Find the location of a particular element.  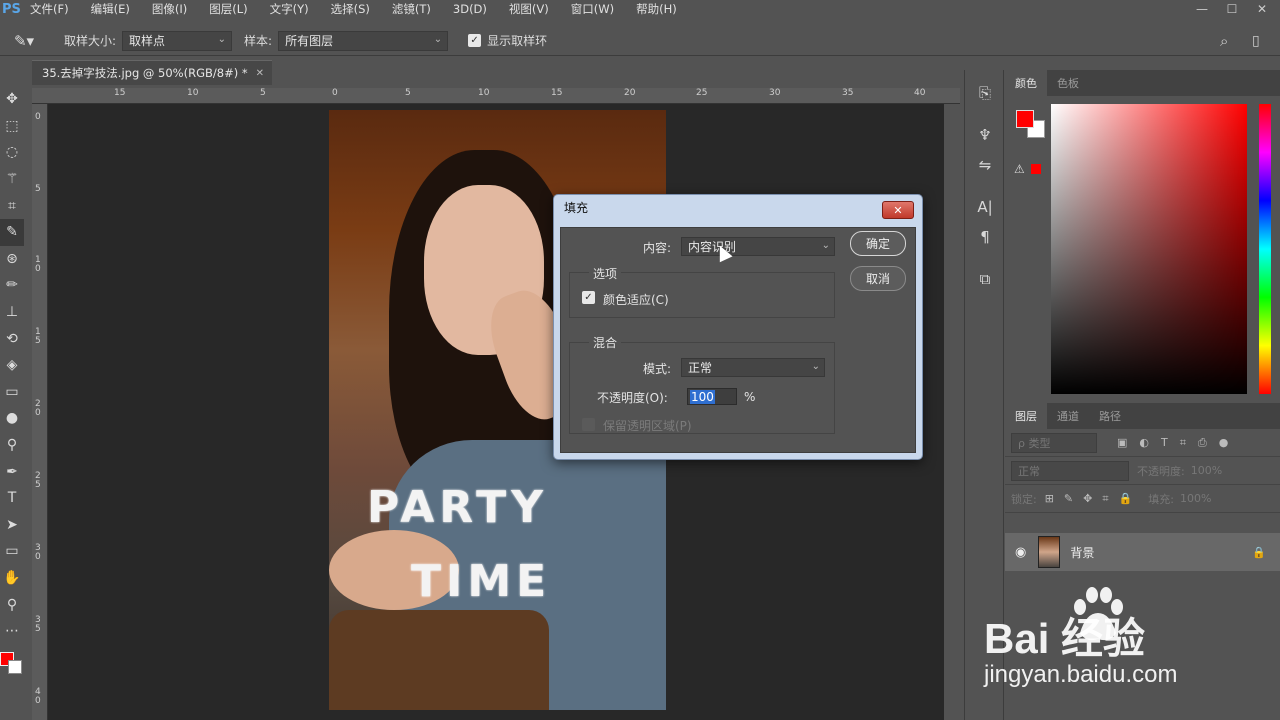

preserve-transparency-checkbox is located at coordinates (588, 424).